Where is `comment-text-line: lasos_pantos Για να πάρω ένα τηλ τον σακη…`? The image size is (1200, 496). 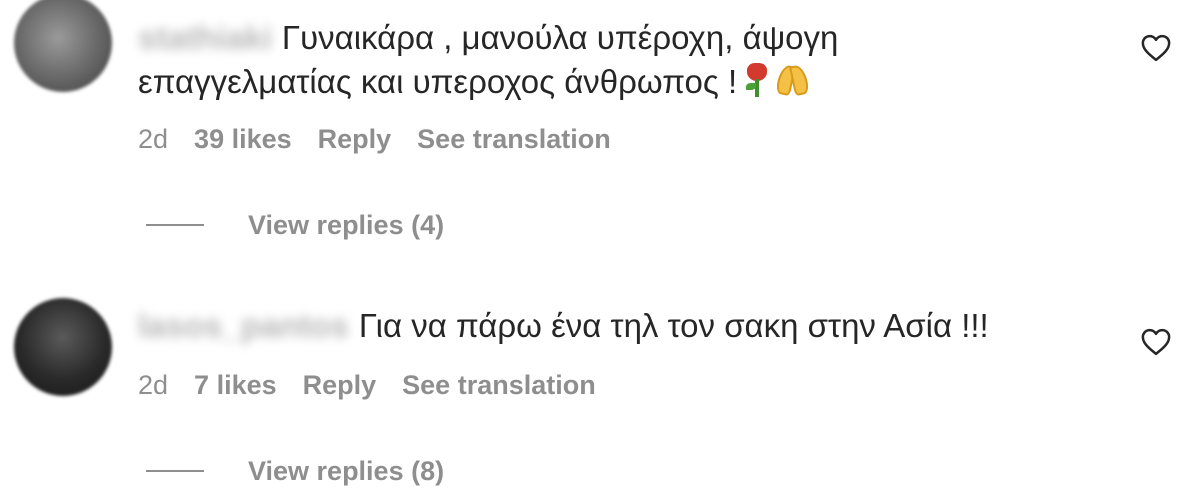
comment-text-line: lasos_pantos Για να πάρω ένα τηλ τον σακη… is located at coordinates (563, 326).